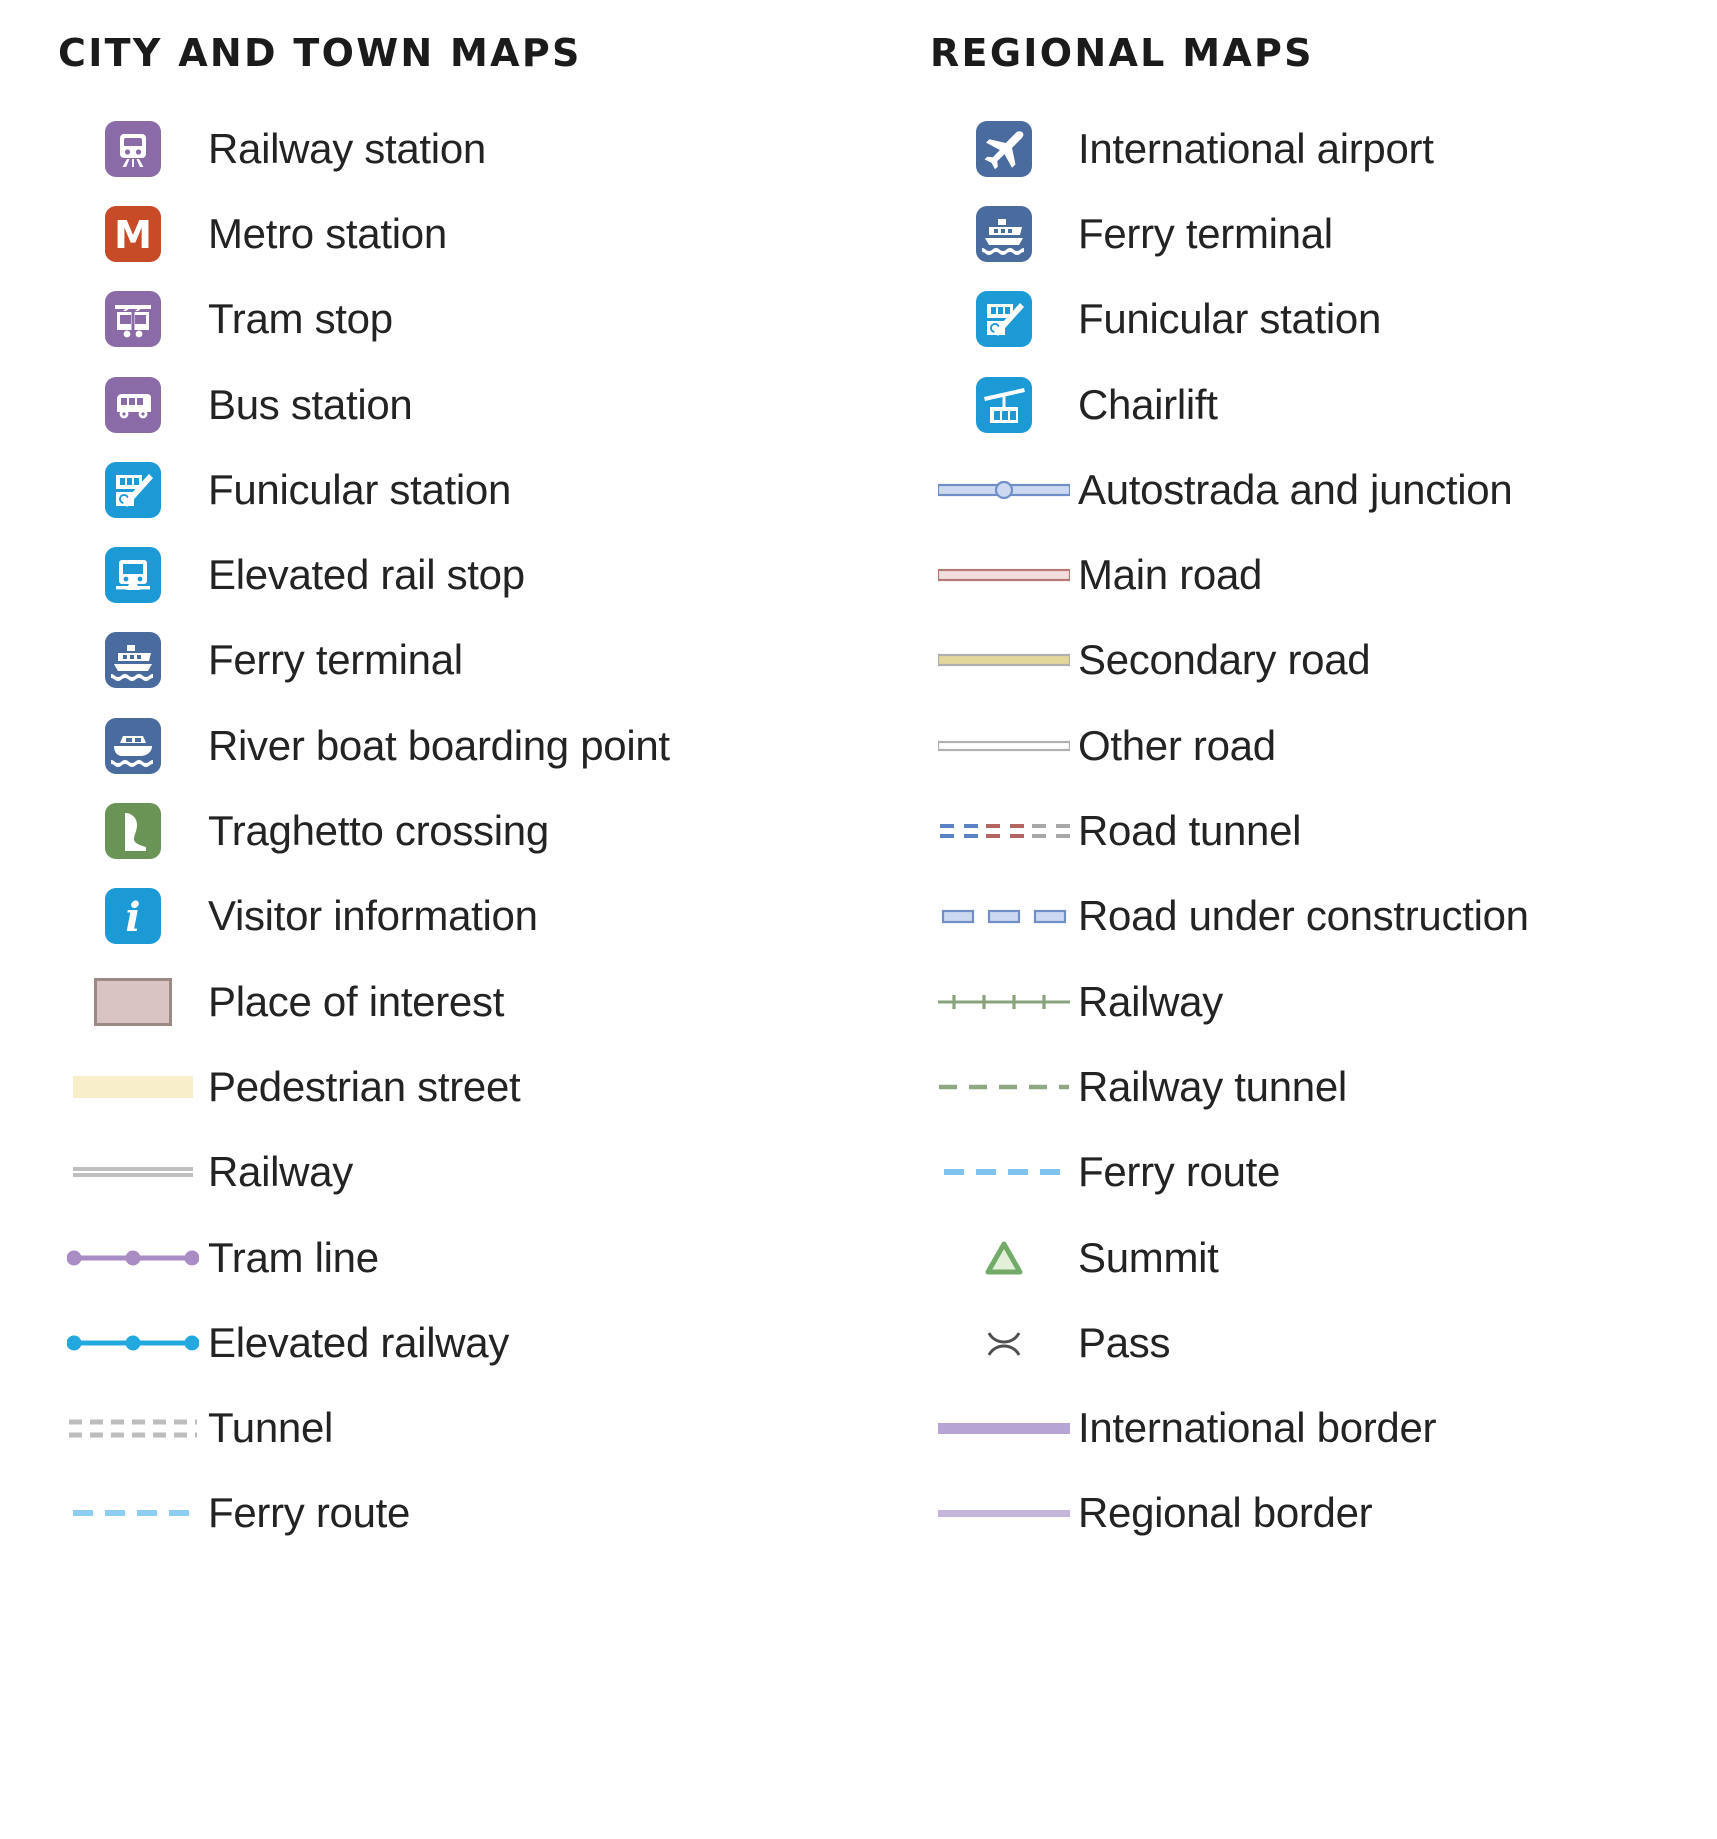  What do you see at coordinates (458, 1172) in the screenshot?
I see `legend-row-railway-city: Railway` at bounding box center [458, 1172].